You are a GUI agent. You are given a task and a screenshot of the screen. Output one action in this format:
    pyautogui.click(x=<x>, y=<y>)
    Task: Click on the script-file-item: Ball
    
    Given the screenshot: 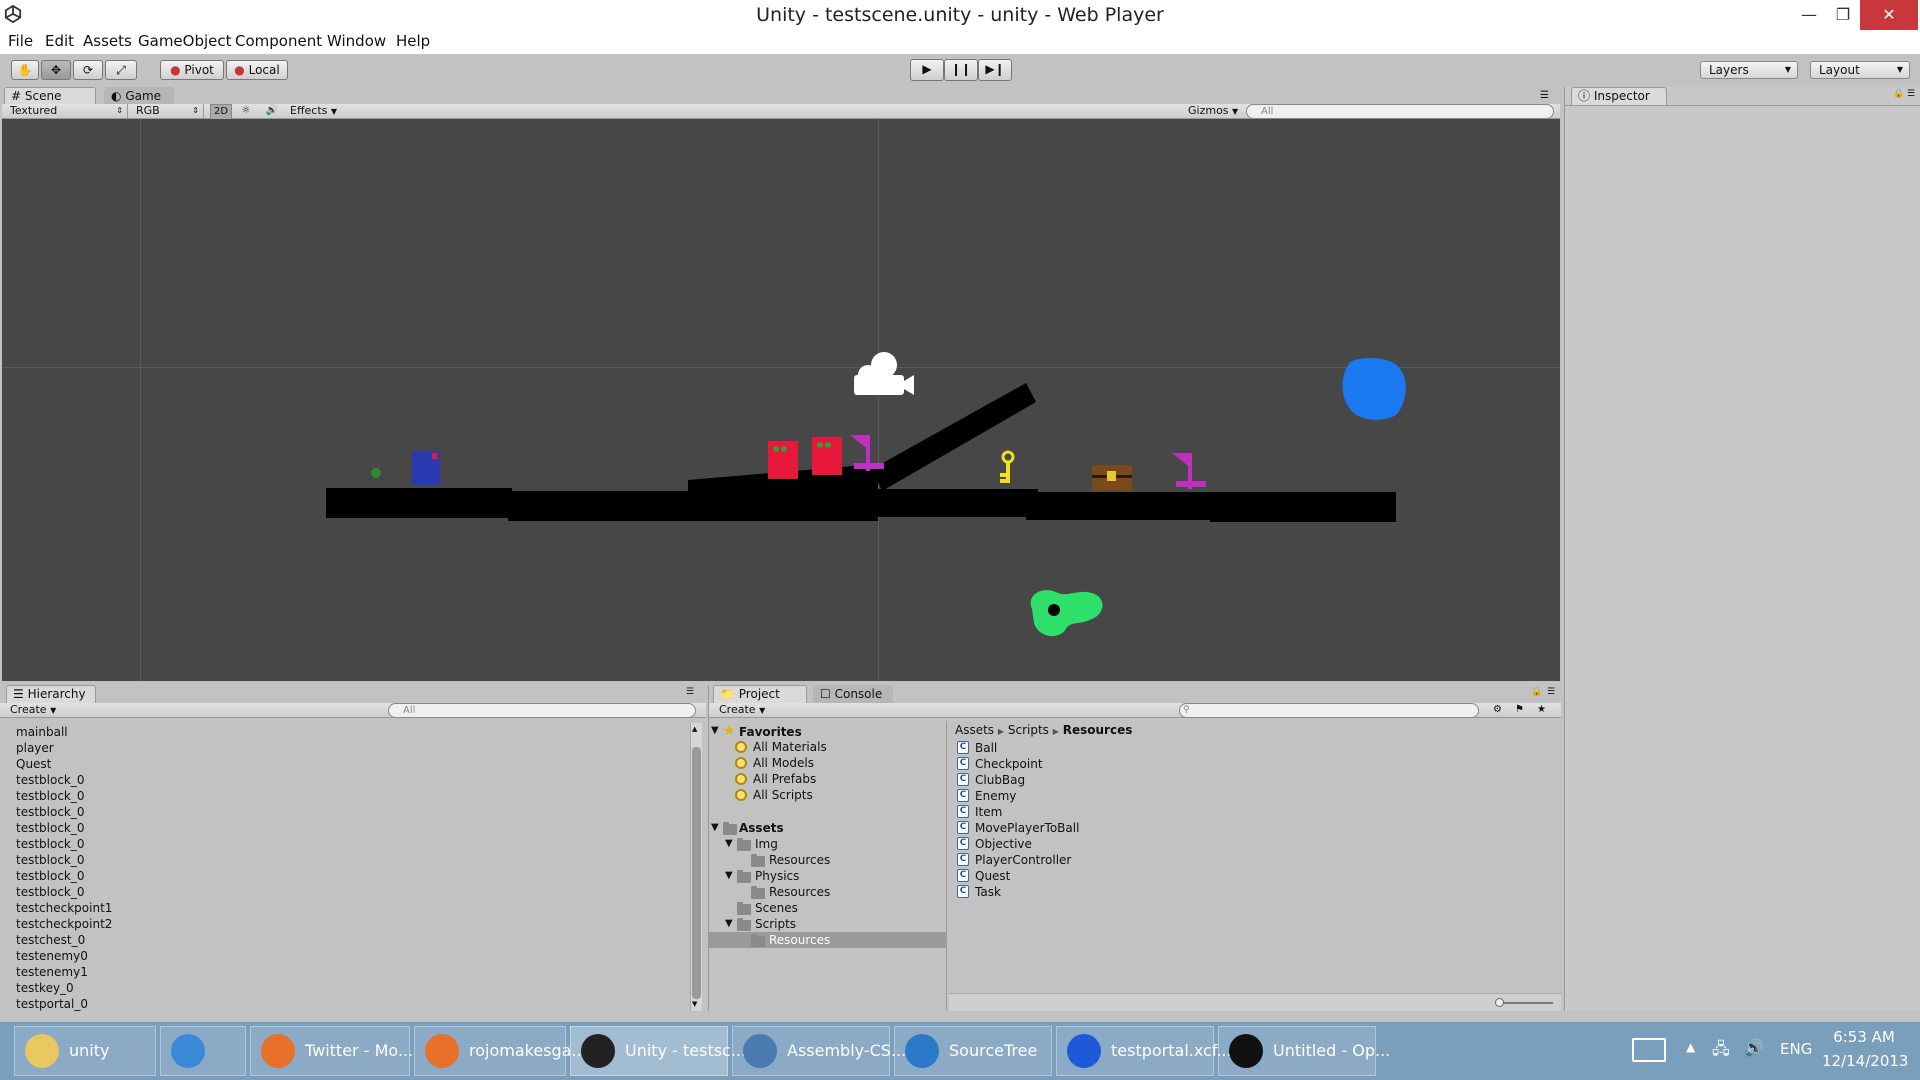 What is the action you would take?
    pyautogui.click(x=986, y=748)
    